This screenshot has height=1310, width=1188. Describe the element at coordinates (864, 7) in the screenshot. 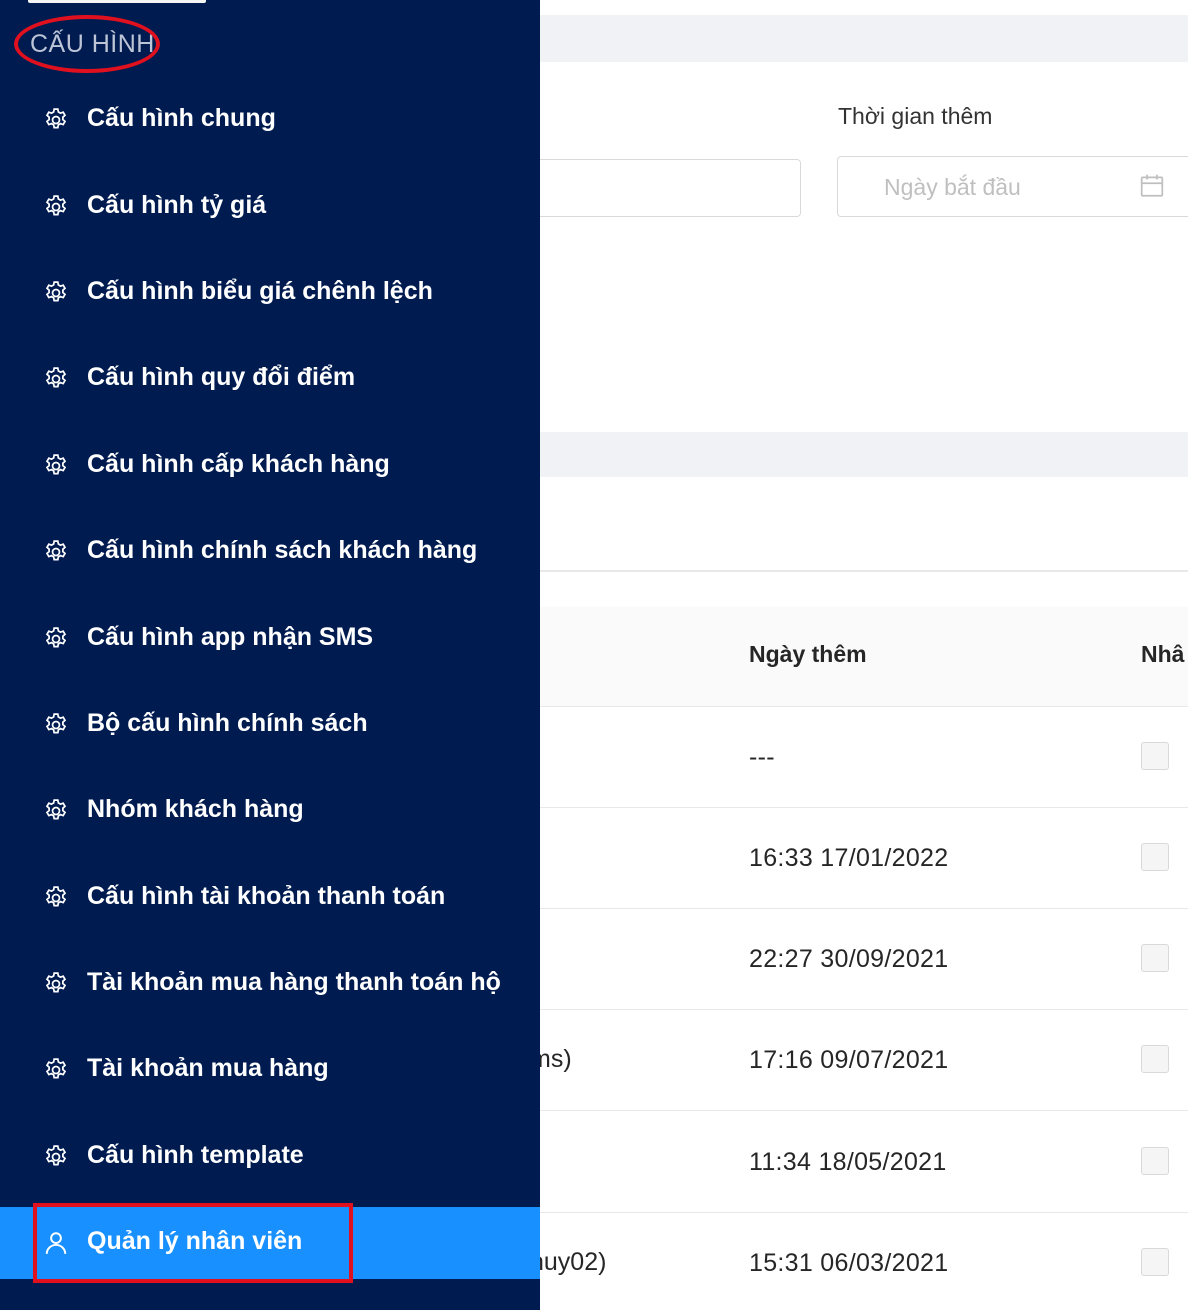

I see `top-header` at that location.